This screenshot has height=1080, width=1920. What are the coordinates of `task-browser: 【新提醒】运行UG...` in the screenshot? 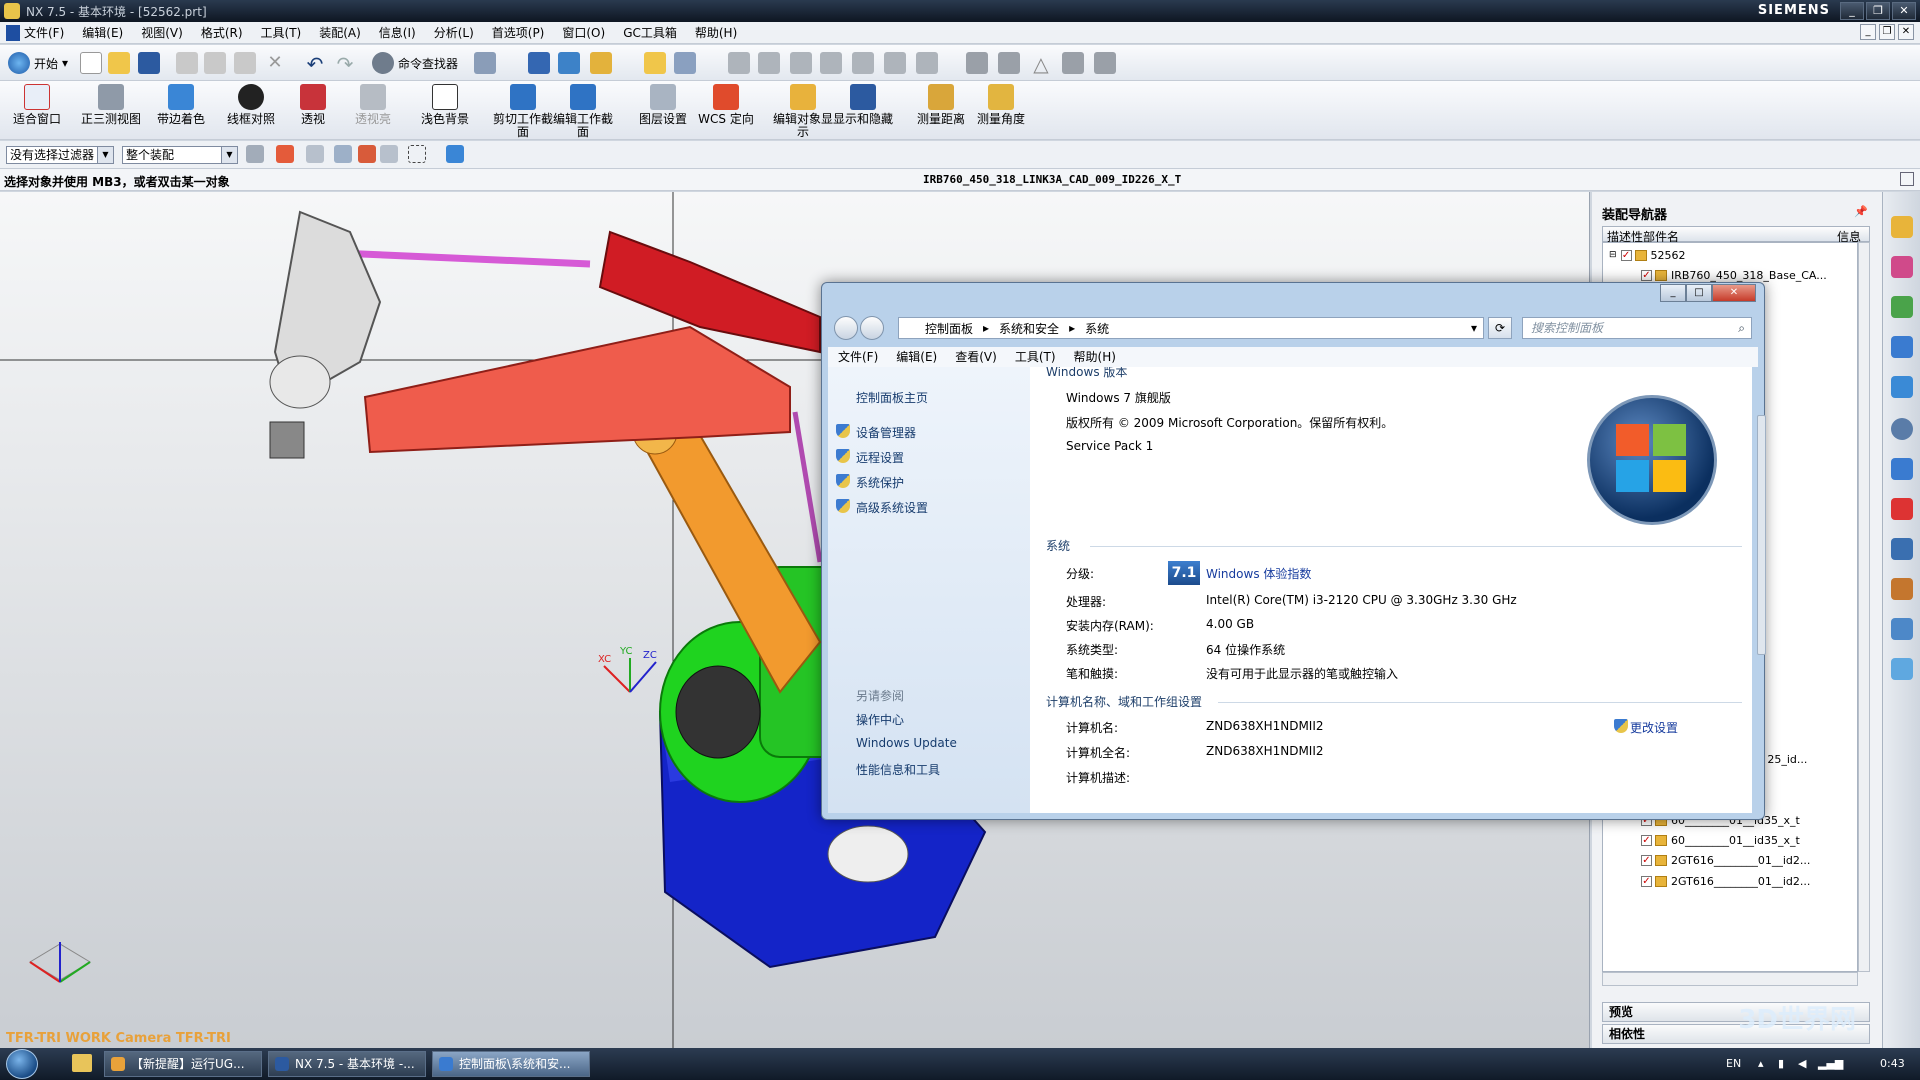 It's located at (183, 1064).